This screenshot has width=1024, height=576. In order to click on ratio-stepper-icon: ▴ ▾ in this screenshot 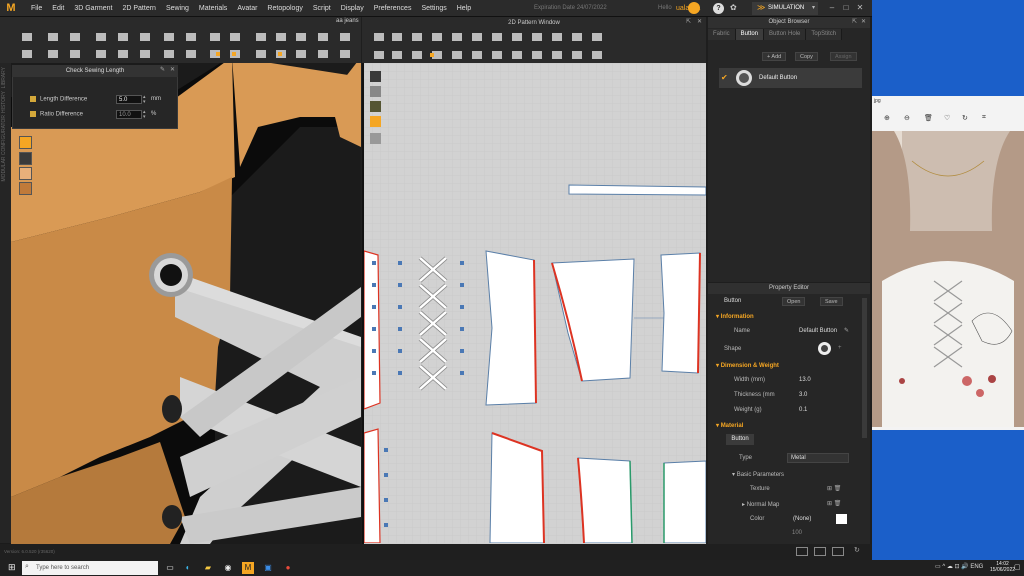, I will do `click(144, 115)`.